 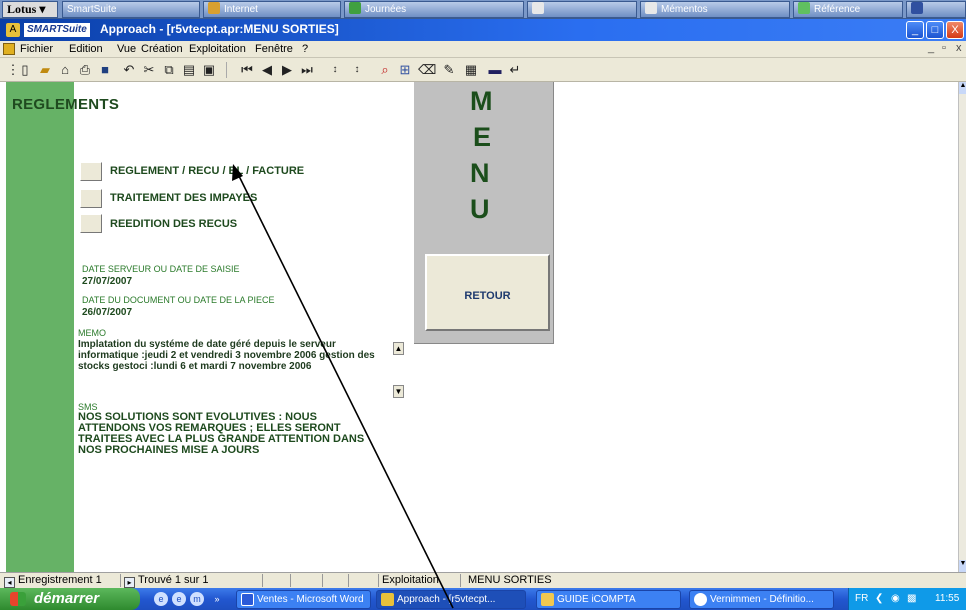 I want to click on next-record-icon: ▶, so click(x=287, y=70).